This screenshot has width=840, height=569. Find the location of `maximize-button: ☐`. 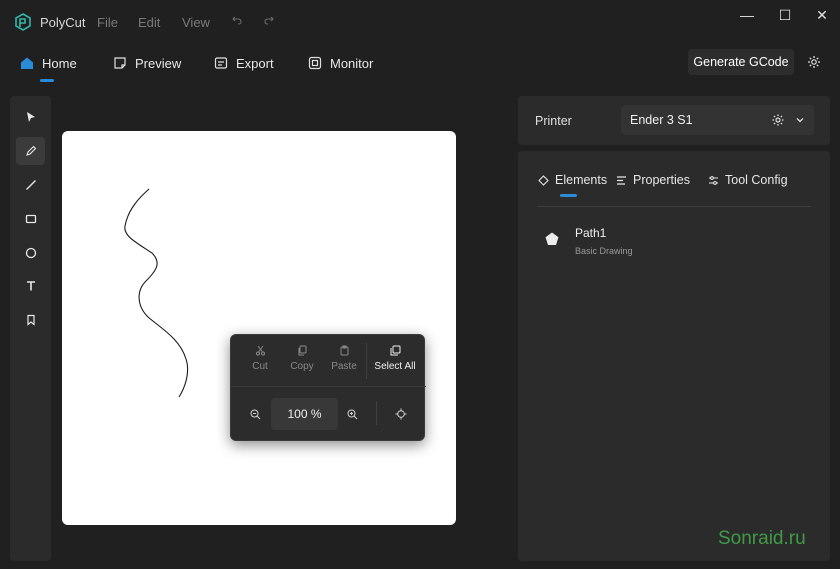

maximize-button: ☐ is located at coordinates (785, 15).